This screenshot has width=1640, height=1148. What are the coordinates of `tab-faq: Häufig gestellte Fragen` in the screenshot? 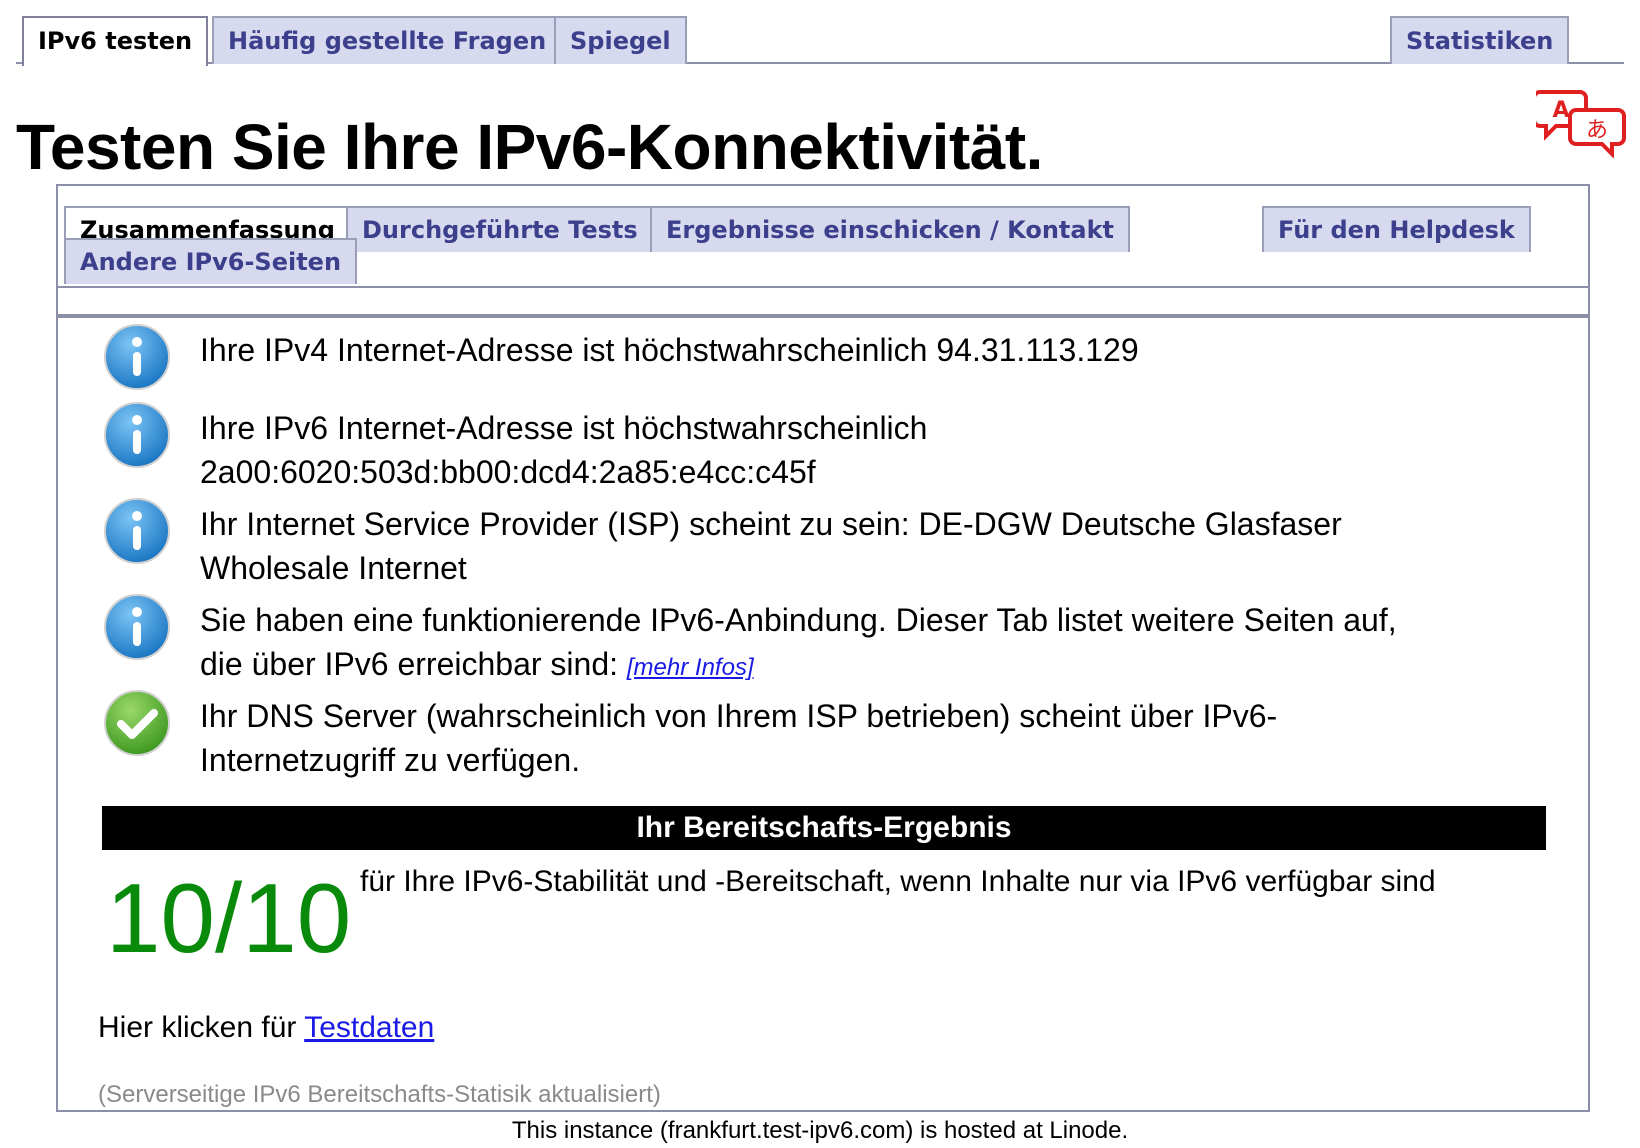 It's located at (387, 40).